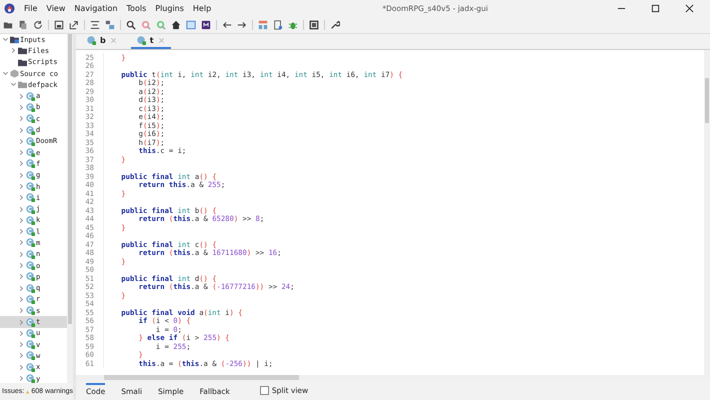  I want to click on window-icon, so click(191, 25).